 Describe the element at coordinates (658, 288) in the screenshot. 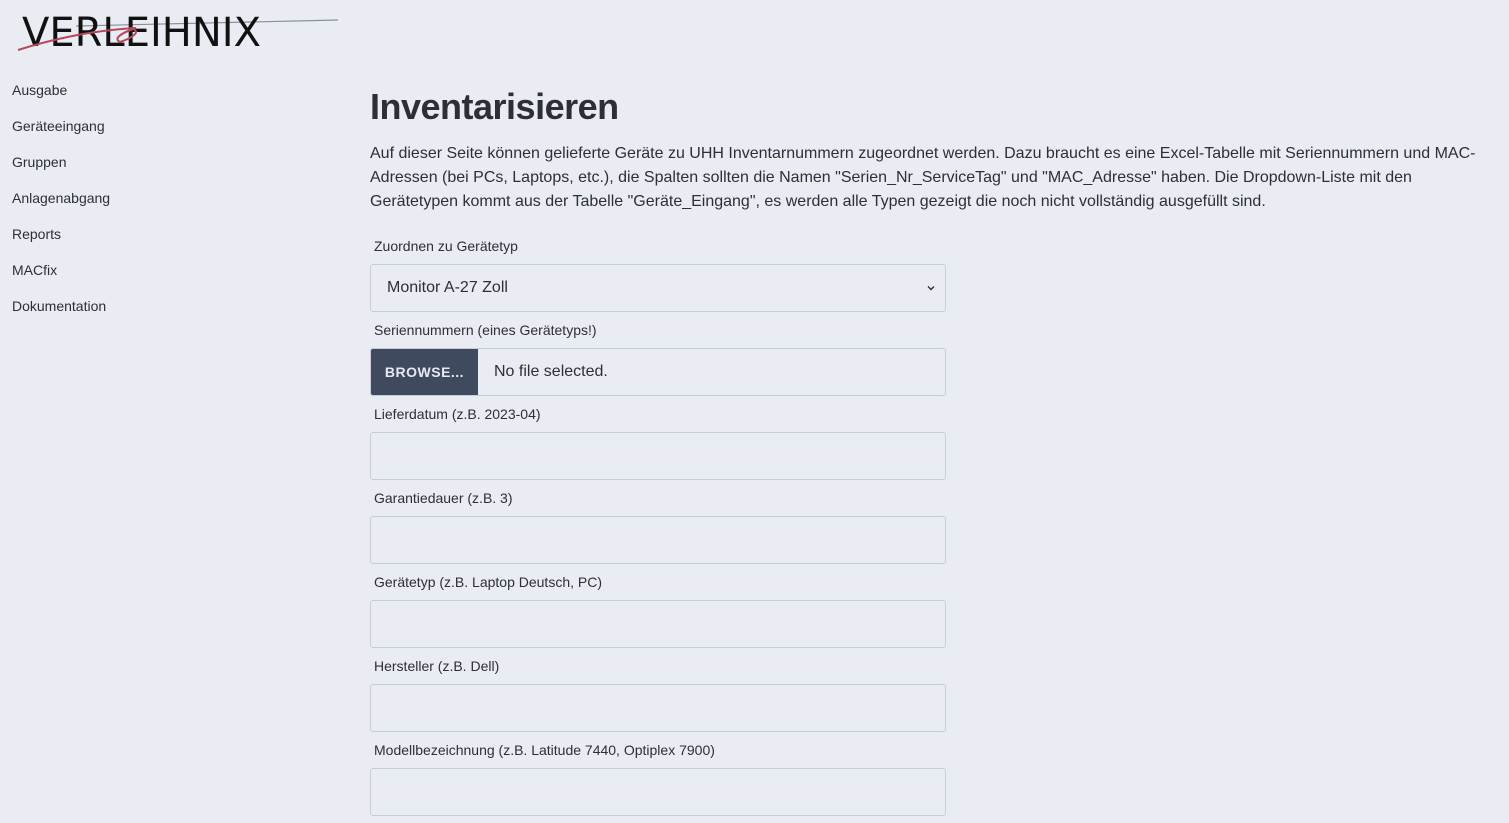

I see `device-type-select: Monitor A-27 Zoll` at that location.